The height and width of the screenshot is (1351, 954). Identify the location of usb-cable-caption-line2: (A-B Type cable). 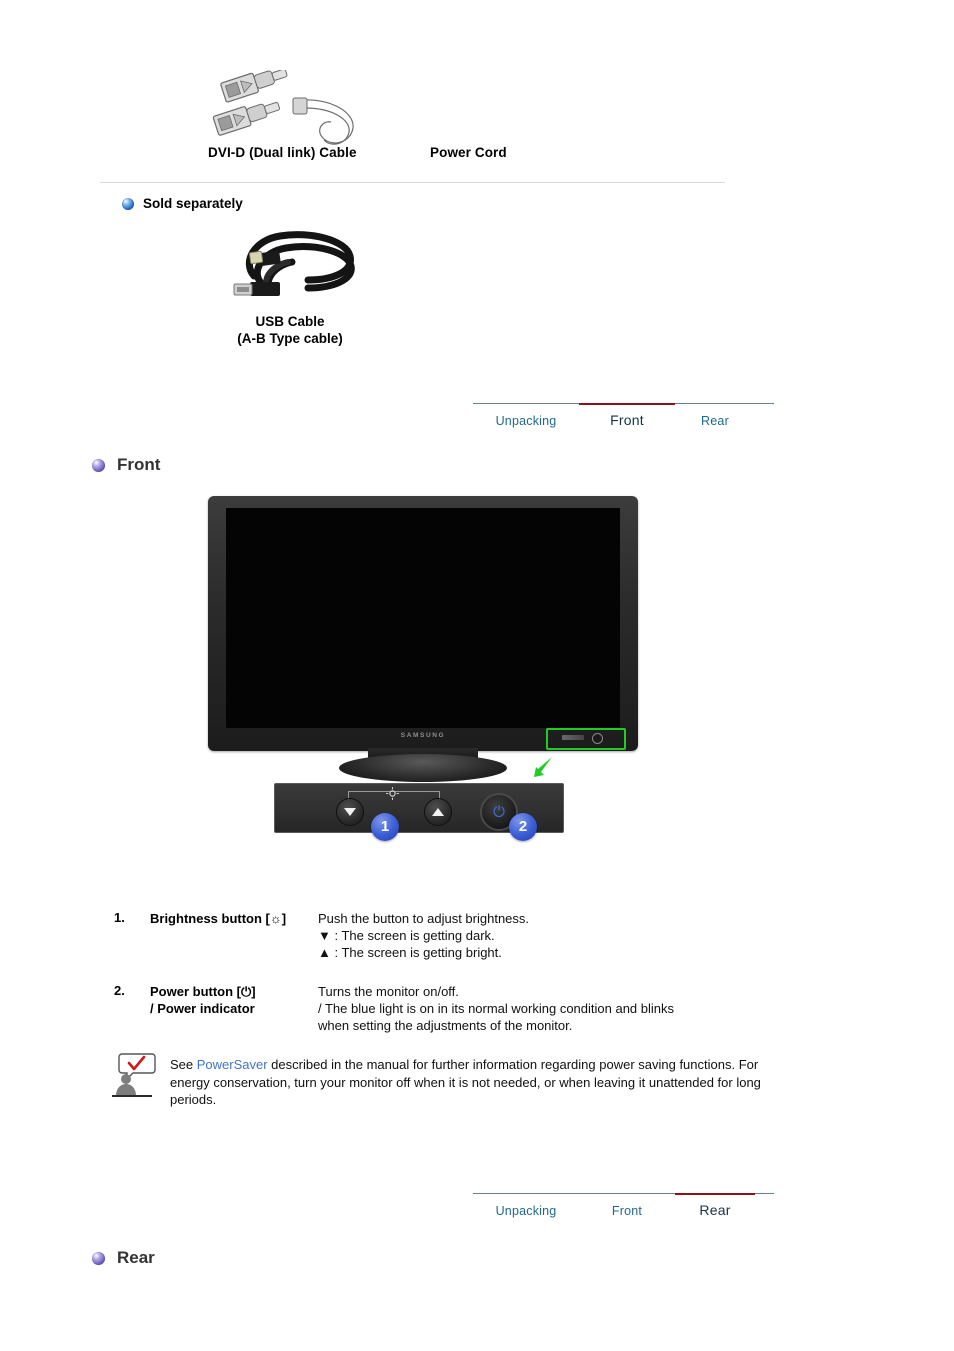
(290, 338).